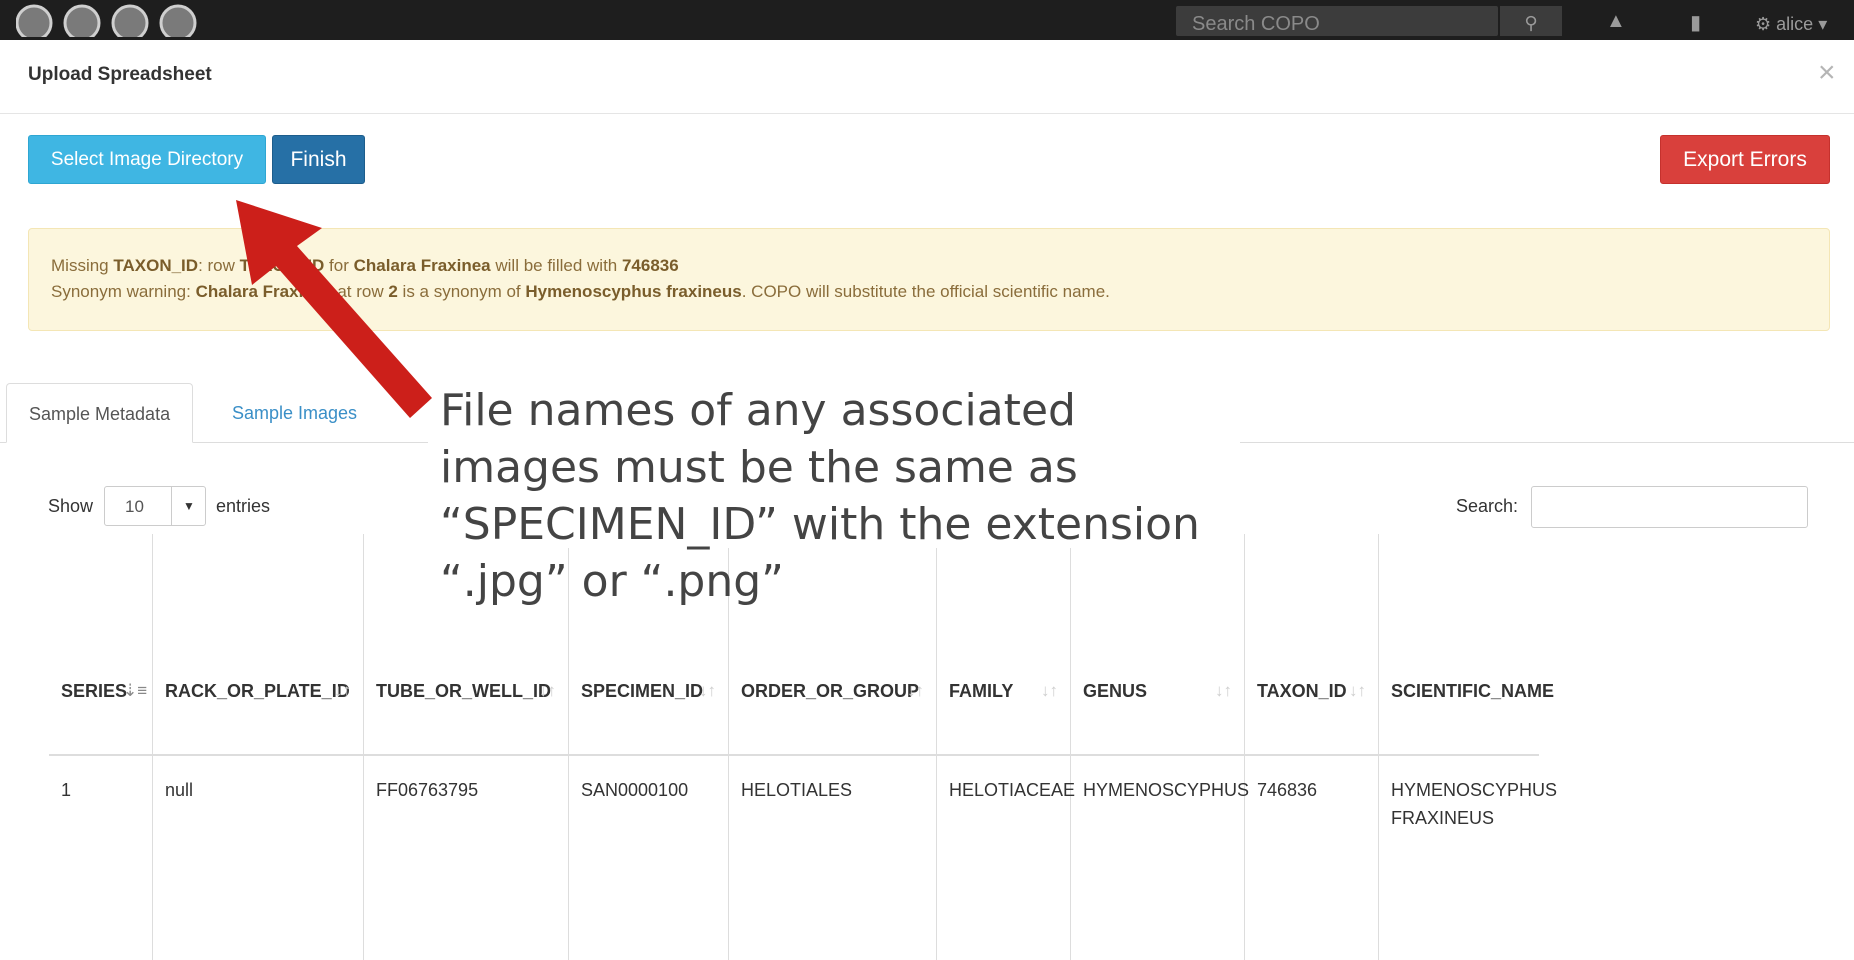 The width and height of the screenshot is (1854, 960). Describe the element at coordinates (1487, 506) in the screenshot. I see `search-label: Search:` at that location.